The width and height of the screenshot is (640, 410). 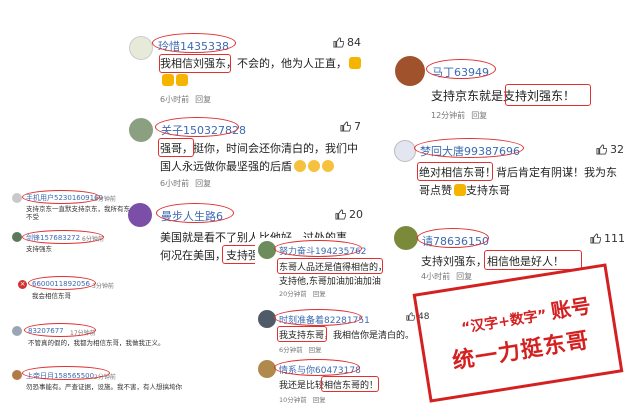 I want to click on like-count: 32, so click(x=617, y=149).